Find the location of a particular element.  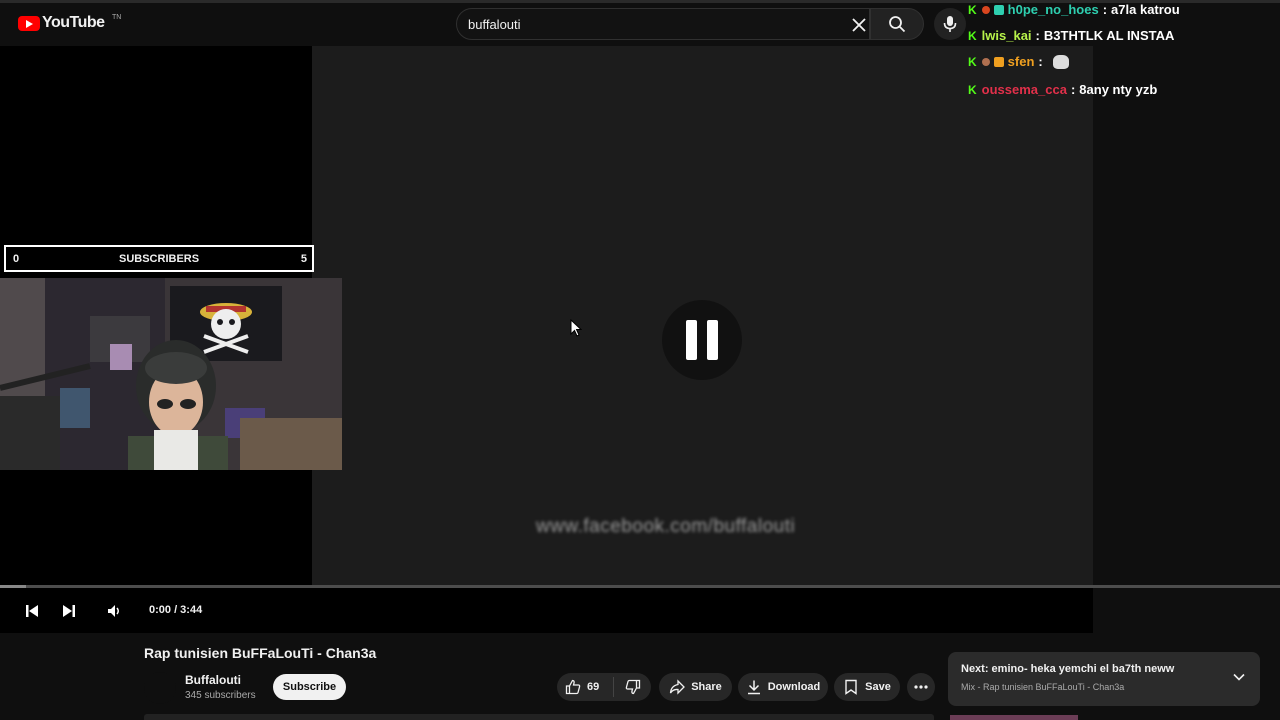

volume-button is located at coordinates (114, 611).